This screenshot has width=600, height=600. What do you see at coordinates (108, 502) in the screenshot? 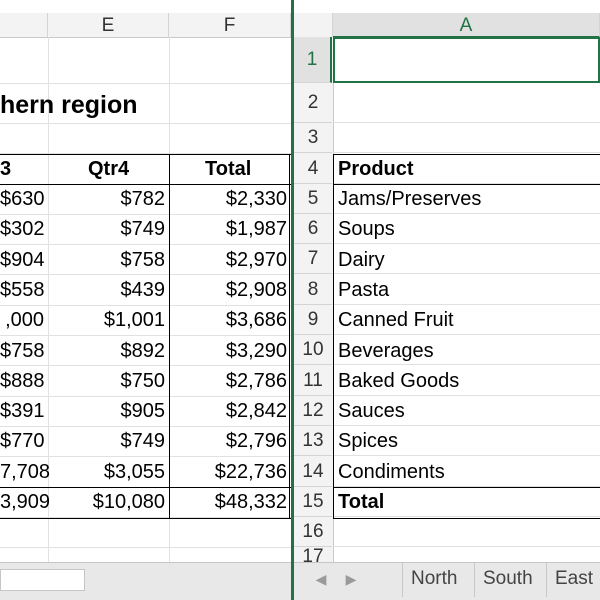
I see `cell-qtr4: $10,080` at bounding box center [108, 502].